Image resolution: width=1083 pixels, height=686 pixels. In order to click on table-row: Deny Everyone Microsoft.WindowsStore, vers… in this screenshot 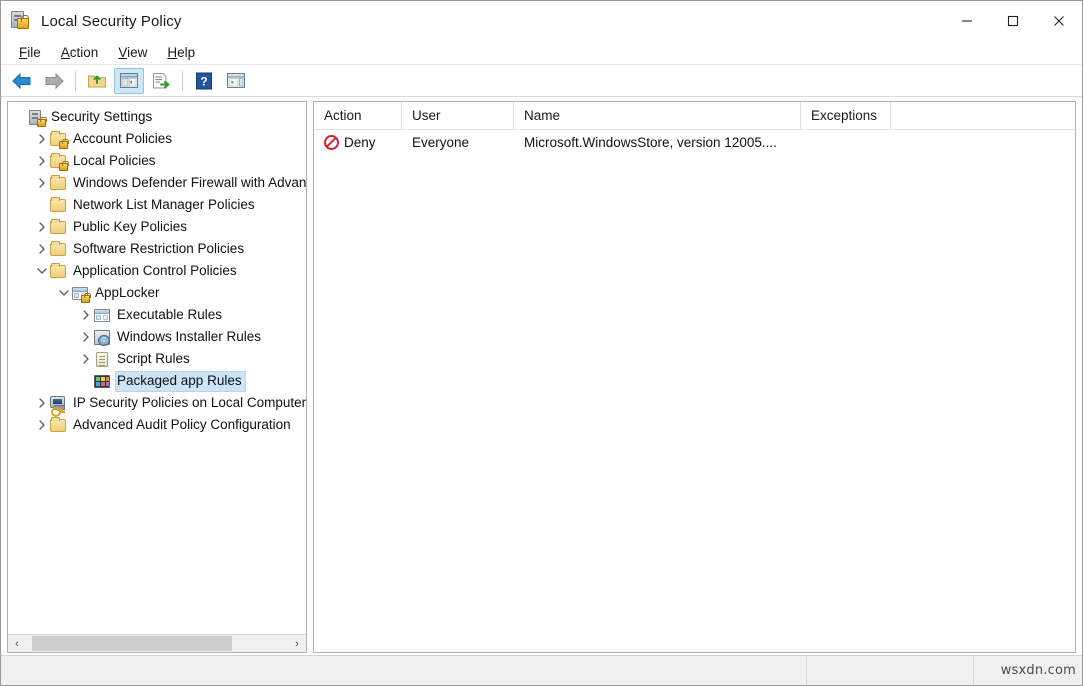, I will do `click(694, 142)`.